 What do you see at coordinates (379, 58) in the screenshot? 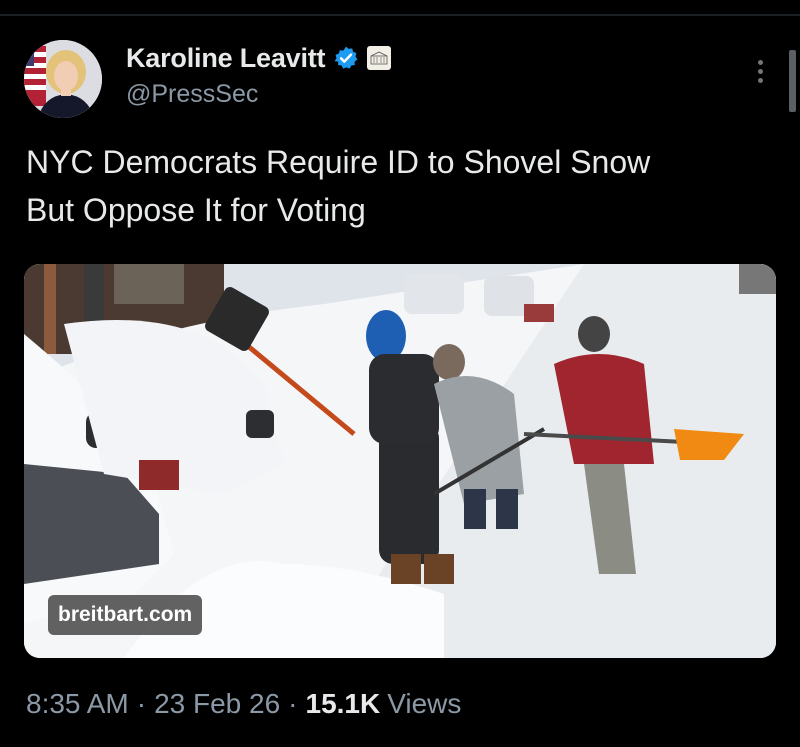
I see `white-house-badge-icon` at bounding box center [379, 58].